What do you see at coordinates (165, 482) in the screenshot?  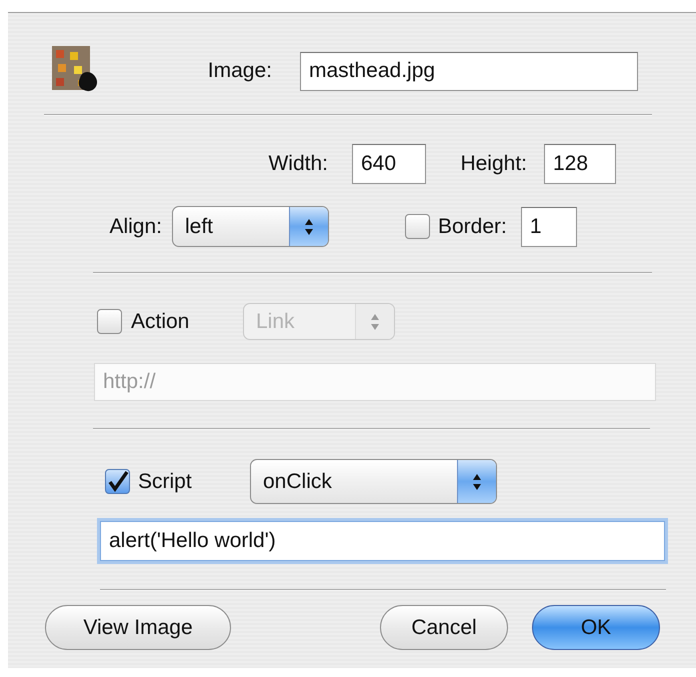 I see `script-label: Script` at bounding box center [165, 482].